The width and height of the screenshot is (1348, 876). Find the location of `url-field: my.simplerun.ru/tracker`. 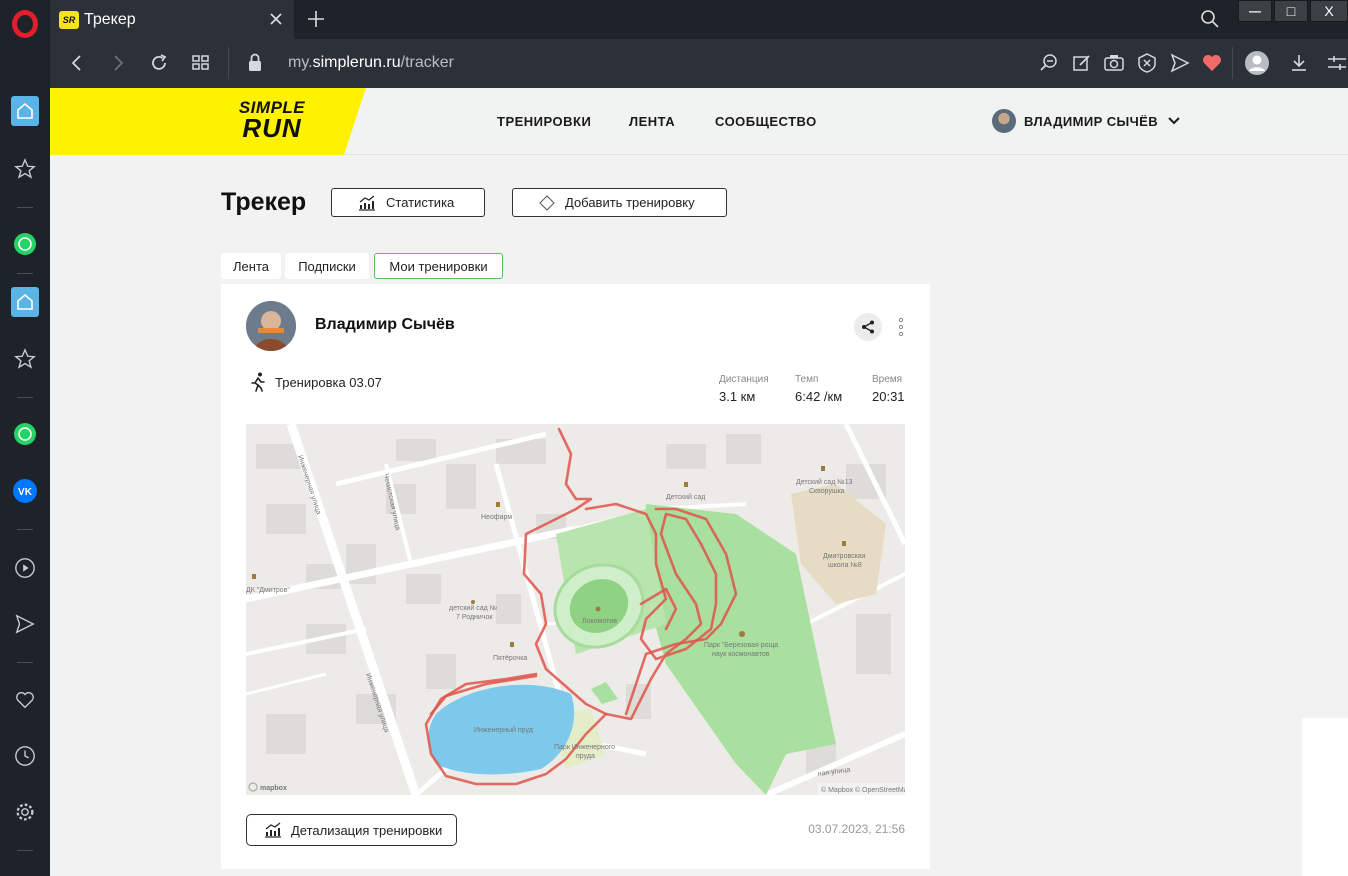

url-field: my.simplerun.ru/tracker is located at coordinates (371, 63).